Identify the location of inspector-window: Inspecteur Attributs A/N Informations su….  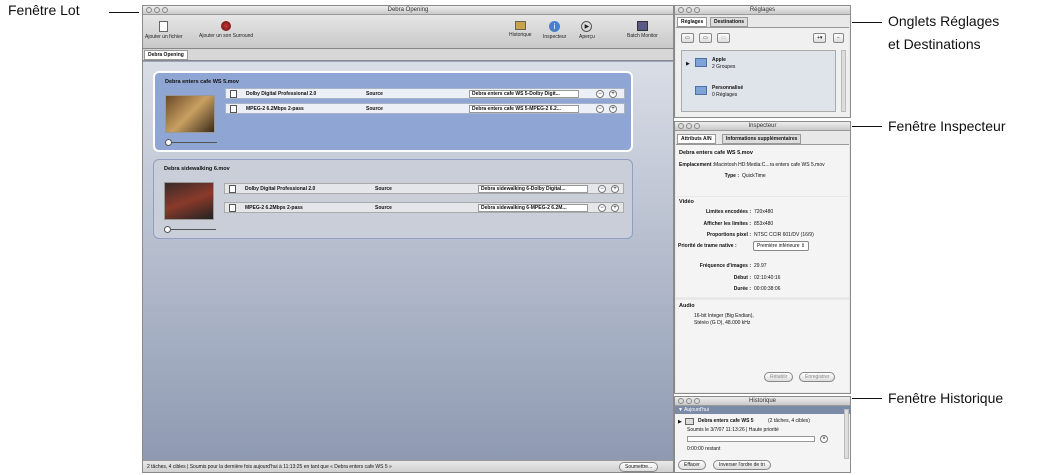
(762, 257).